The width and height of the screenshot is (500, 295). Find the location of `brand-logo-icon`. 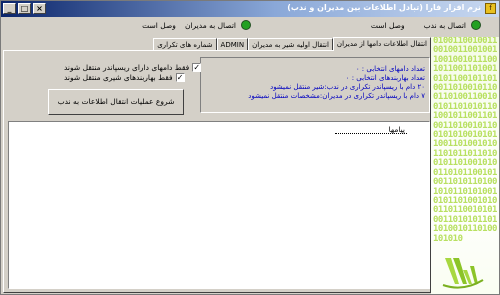

brand-logo-icon is located at coordinates (463, 273).